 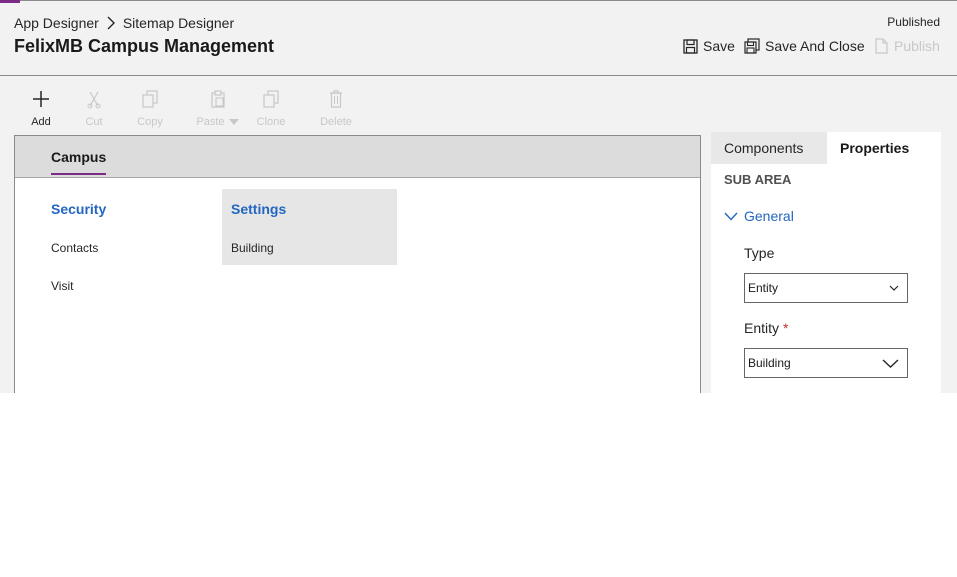 I want to click on panel-tabs: Components Properties, so click(x=826, y=148).